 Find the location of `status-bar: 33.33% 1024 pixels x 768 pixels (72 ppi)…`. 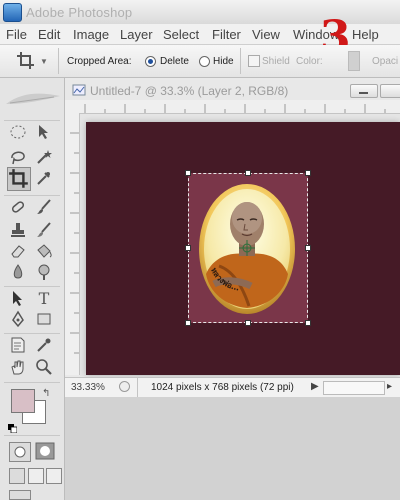

status-bar: 33.33% 1024 pixels x 768 pixels (72 ppi)… is located at coordinates (232, 387).